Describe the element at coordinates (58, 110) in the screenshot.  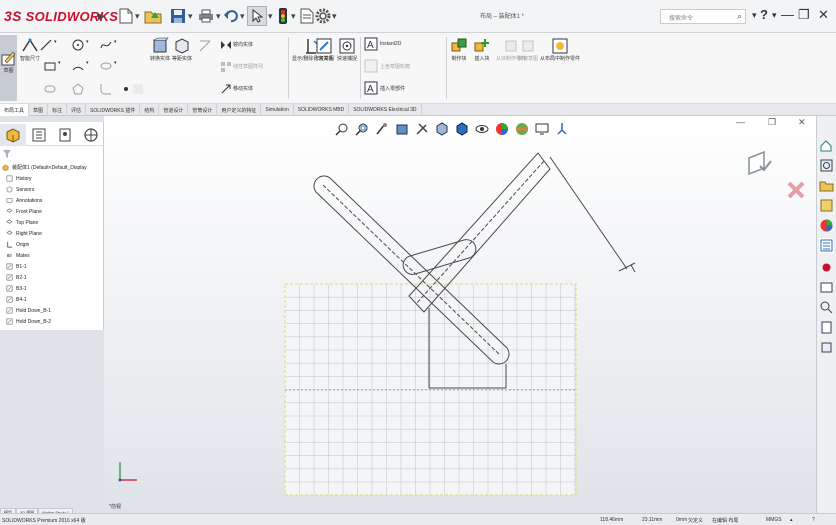
I see `tab-2: 标注` at that location.